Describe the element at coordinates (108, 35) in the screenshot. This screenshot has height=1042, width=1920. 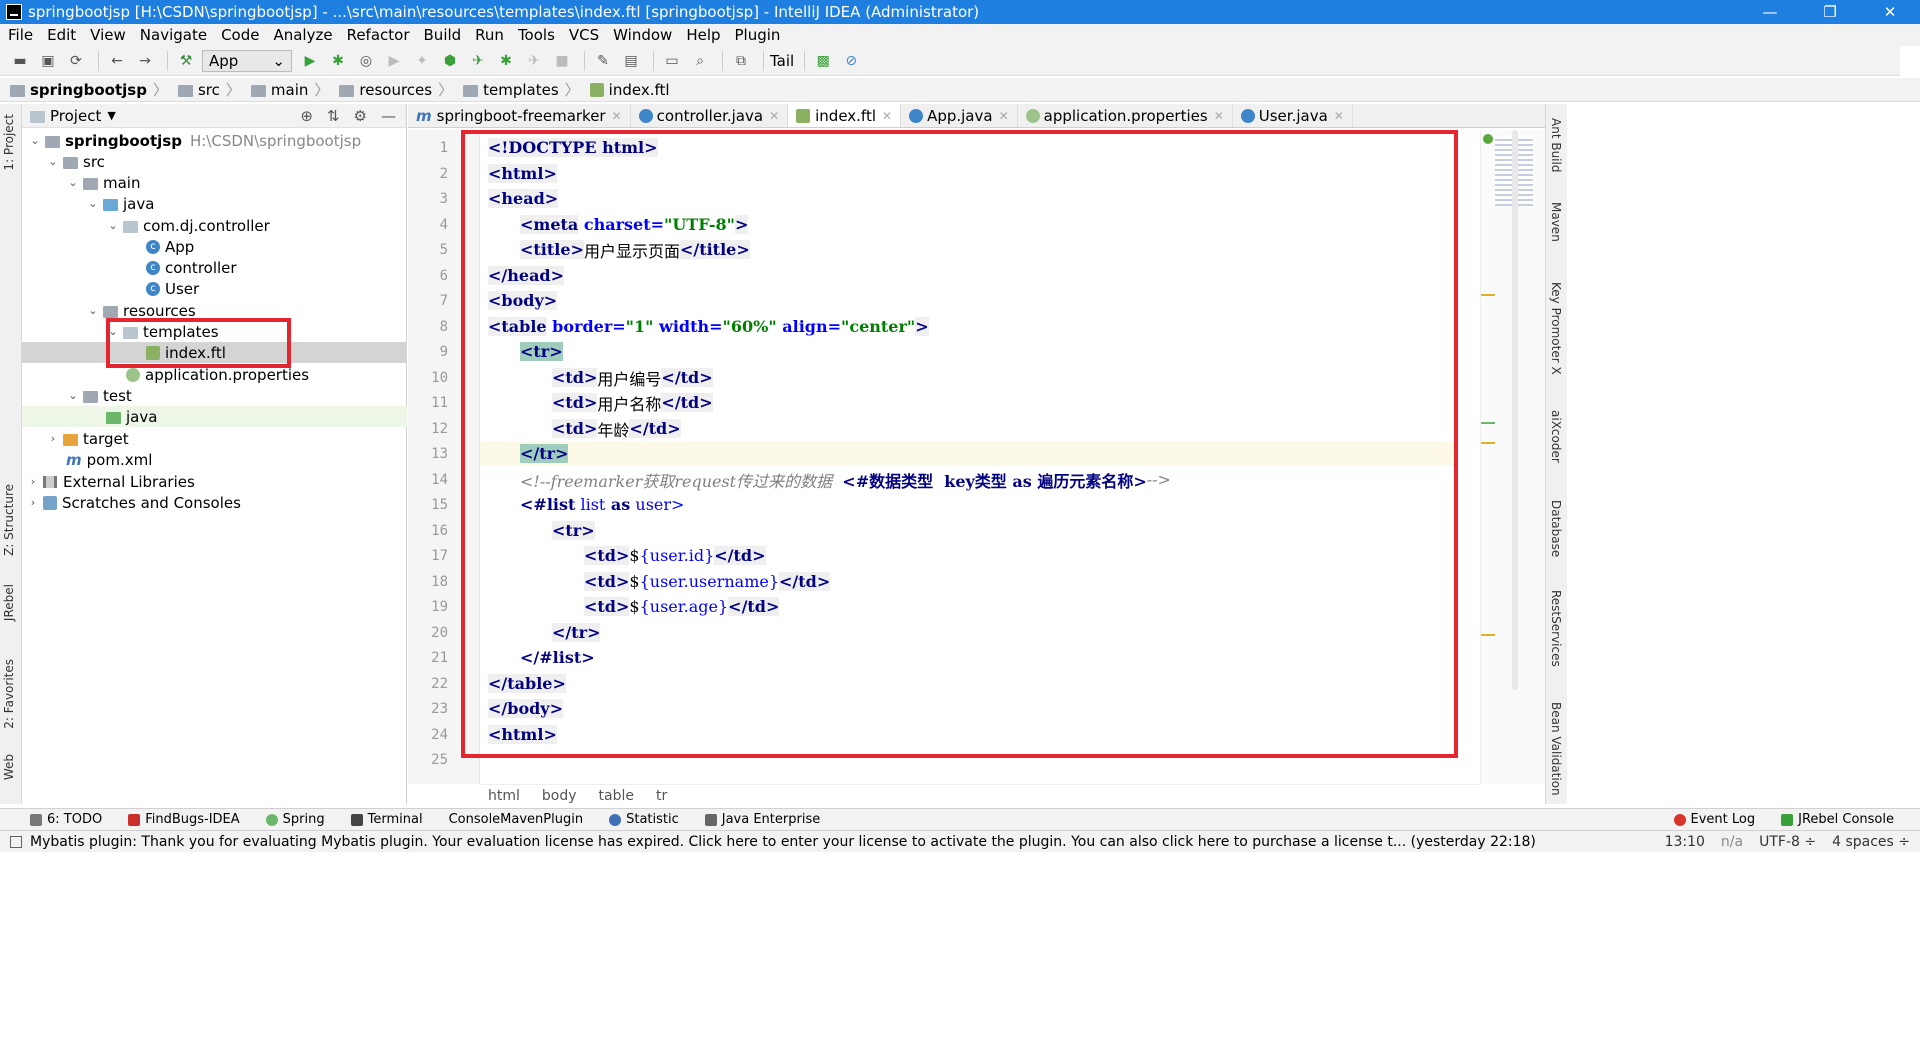
I see `menu-view: View` at that location.